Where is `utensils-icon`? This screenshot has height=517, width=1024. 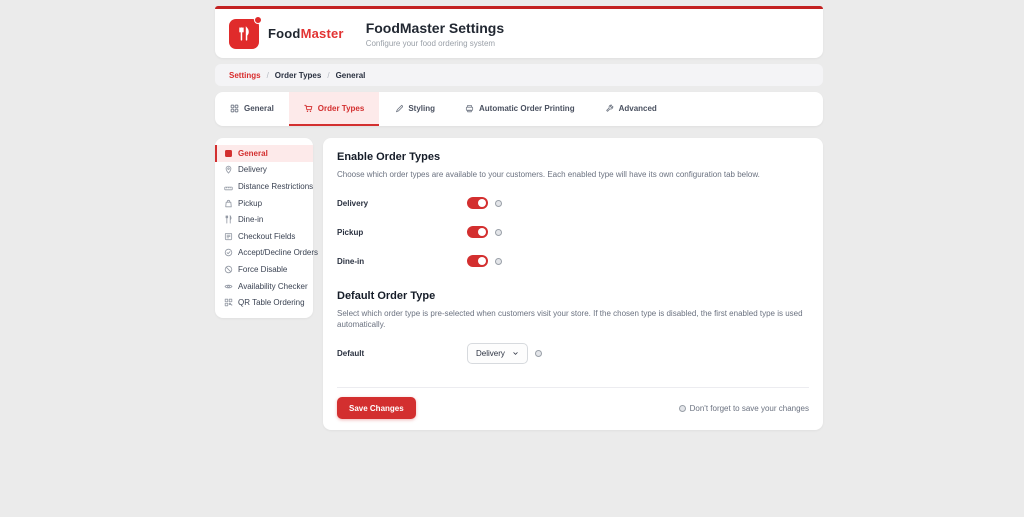 utensils-icon is located at coordinates (228, 219).